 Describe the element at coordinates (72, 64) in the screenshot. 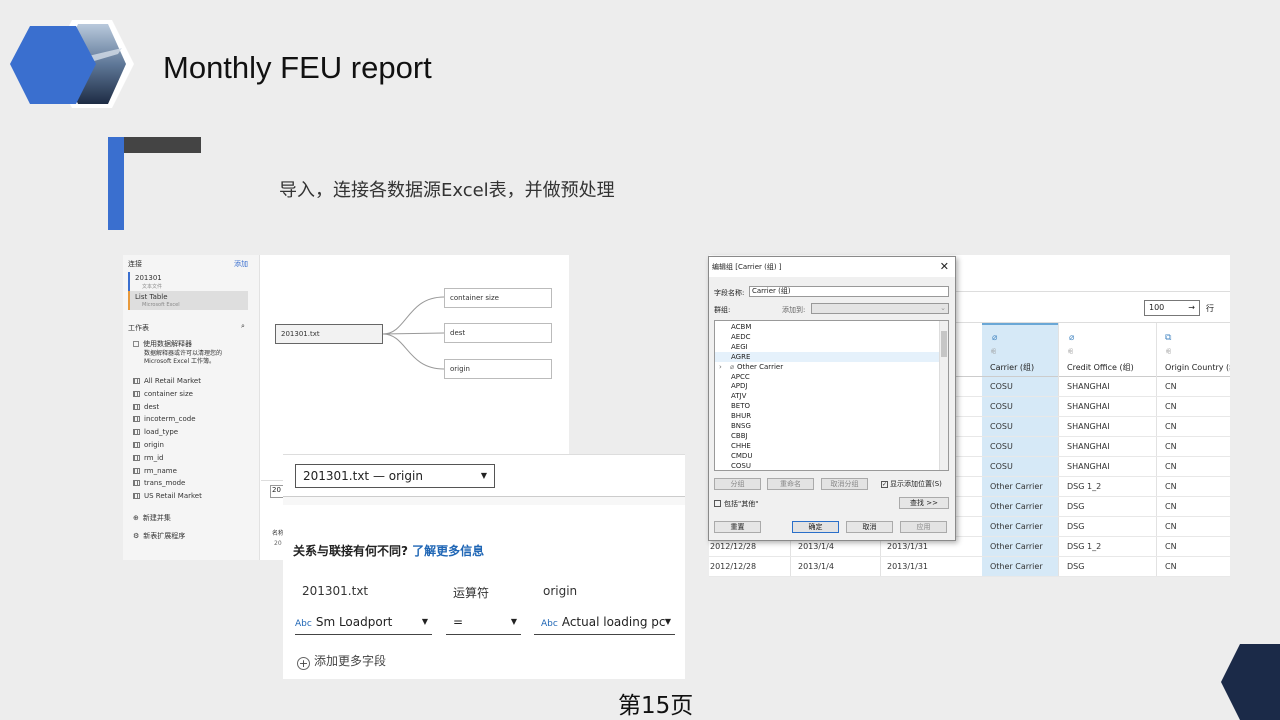

I see `header-decoration` at that location.